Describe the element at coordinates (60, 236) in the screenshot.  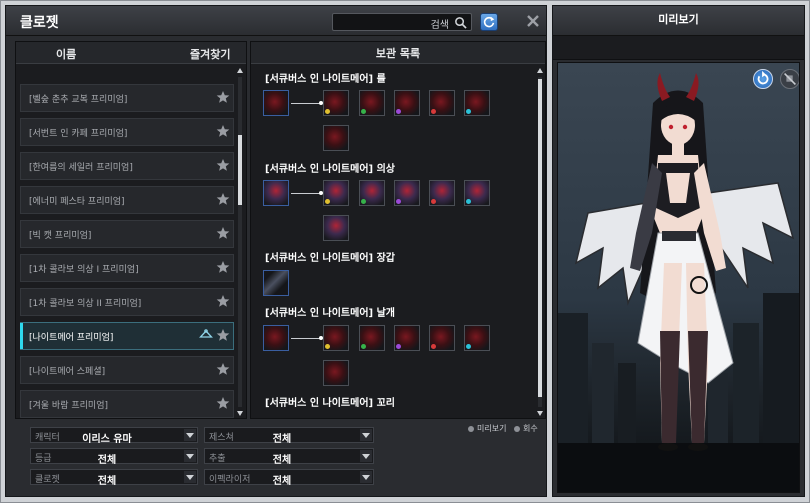
I see `list-item-label: [빅 캣 프리미엄]` at that location.